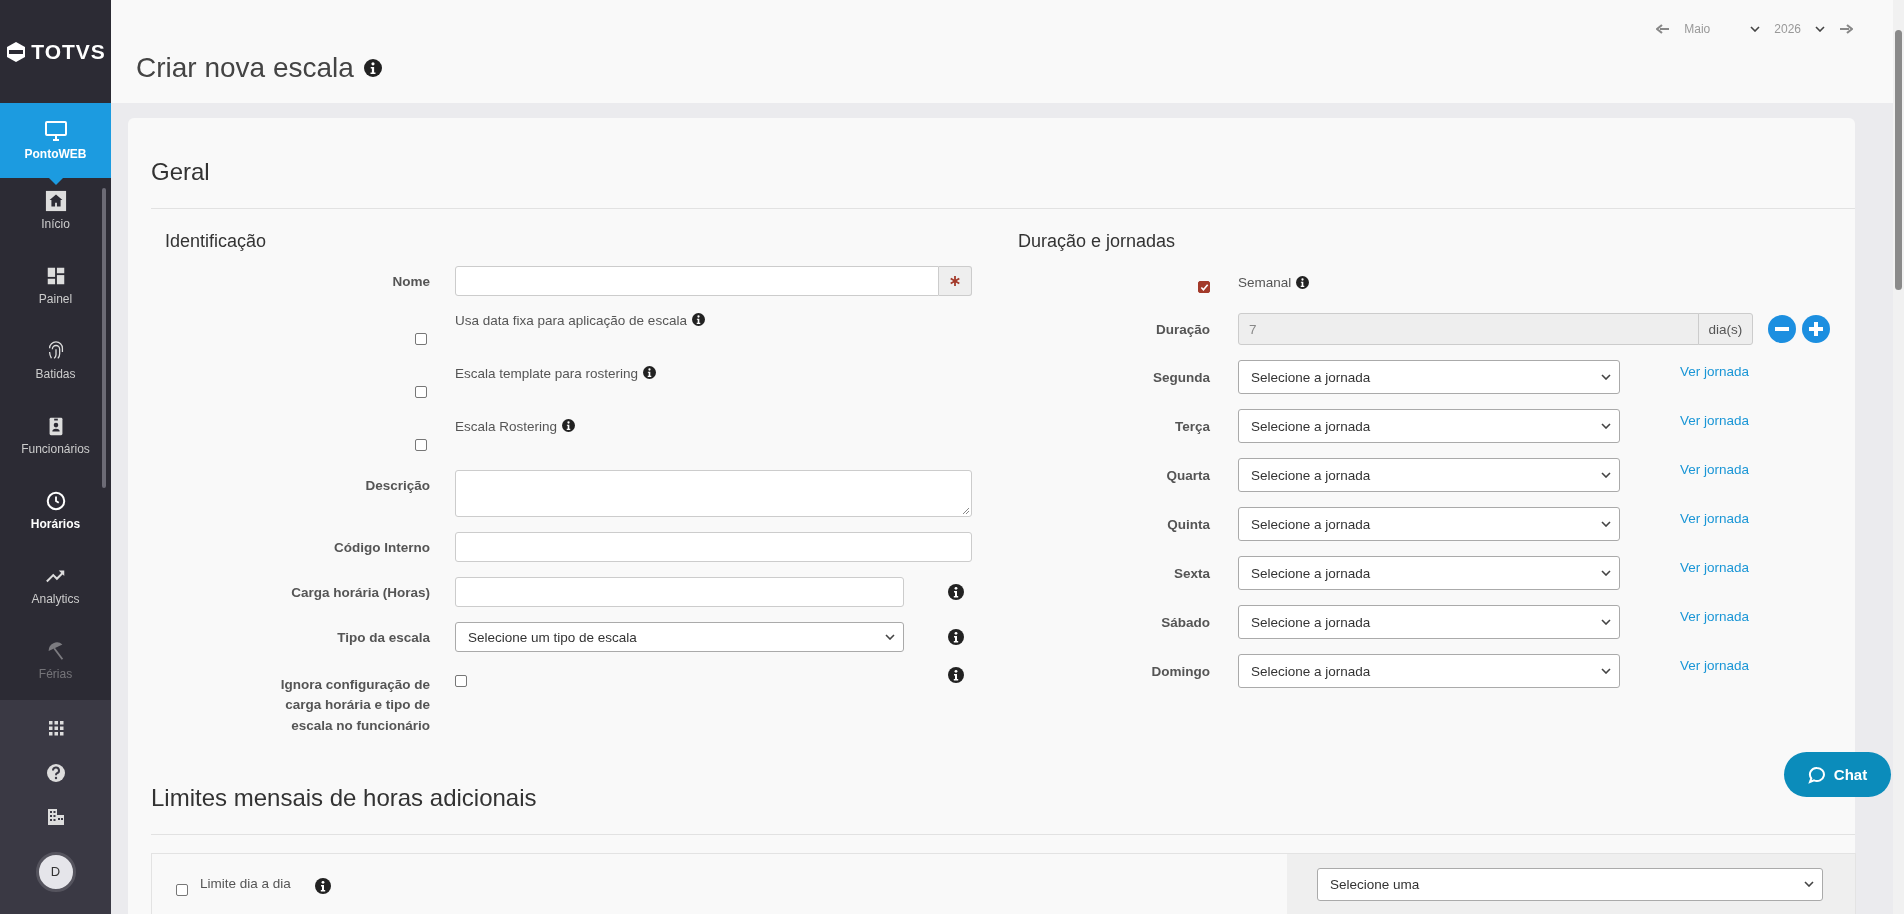  Describe the element at coordinates (1846, 29) in the screenshot. I see `arrow-right-icon` at that location.